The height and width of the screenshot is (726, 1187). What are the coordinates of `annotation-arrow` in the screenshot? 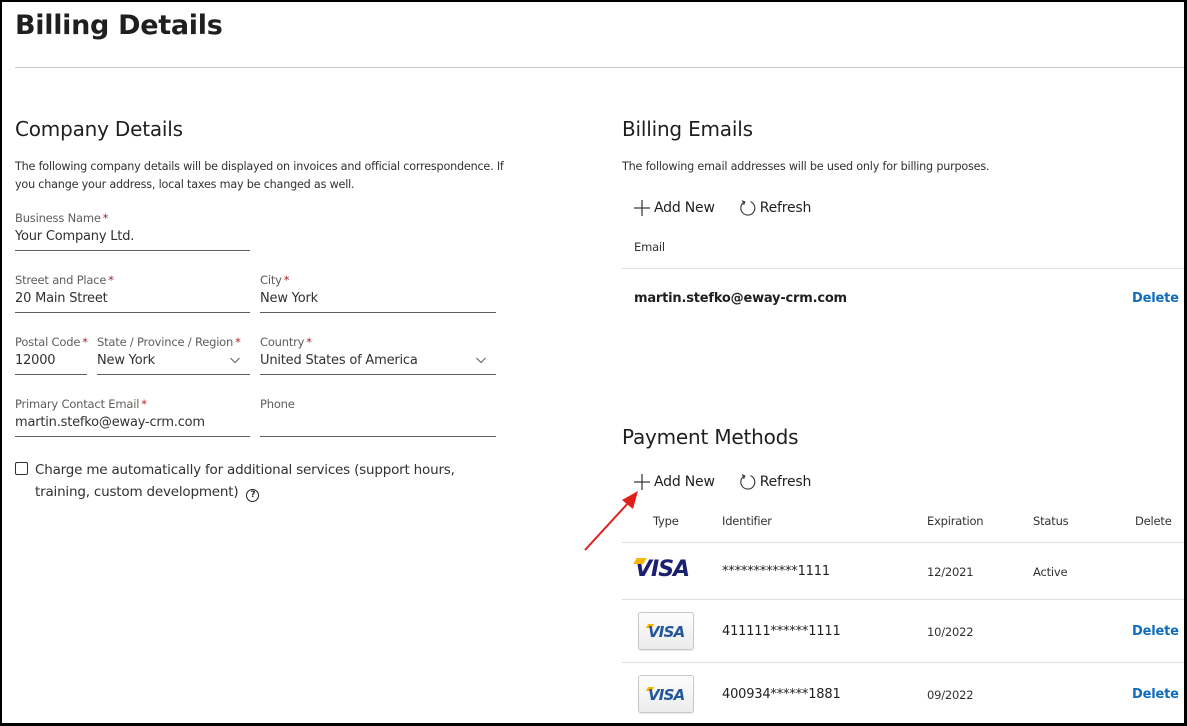 It's located at (611, 521).